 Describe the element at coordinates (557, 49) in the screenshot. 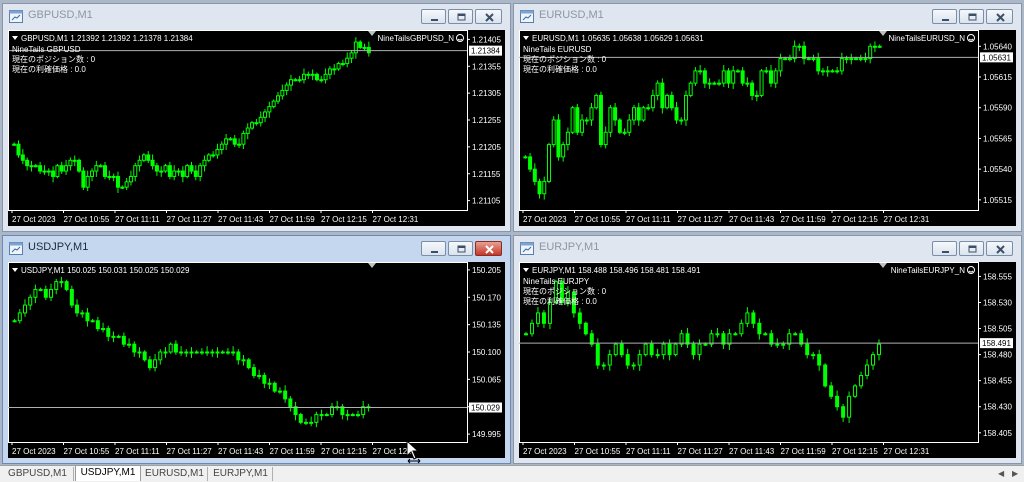

I see `ea-info-line: NineTails EURUSD` at that location.